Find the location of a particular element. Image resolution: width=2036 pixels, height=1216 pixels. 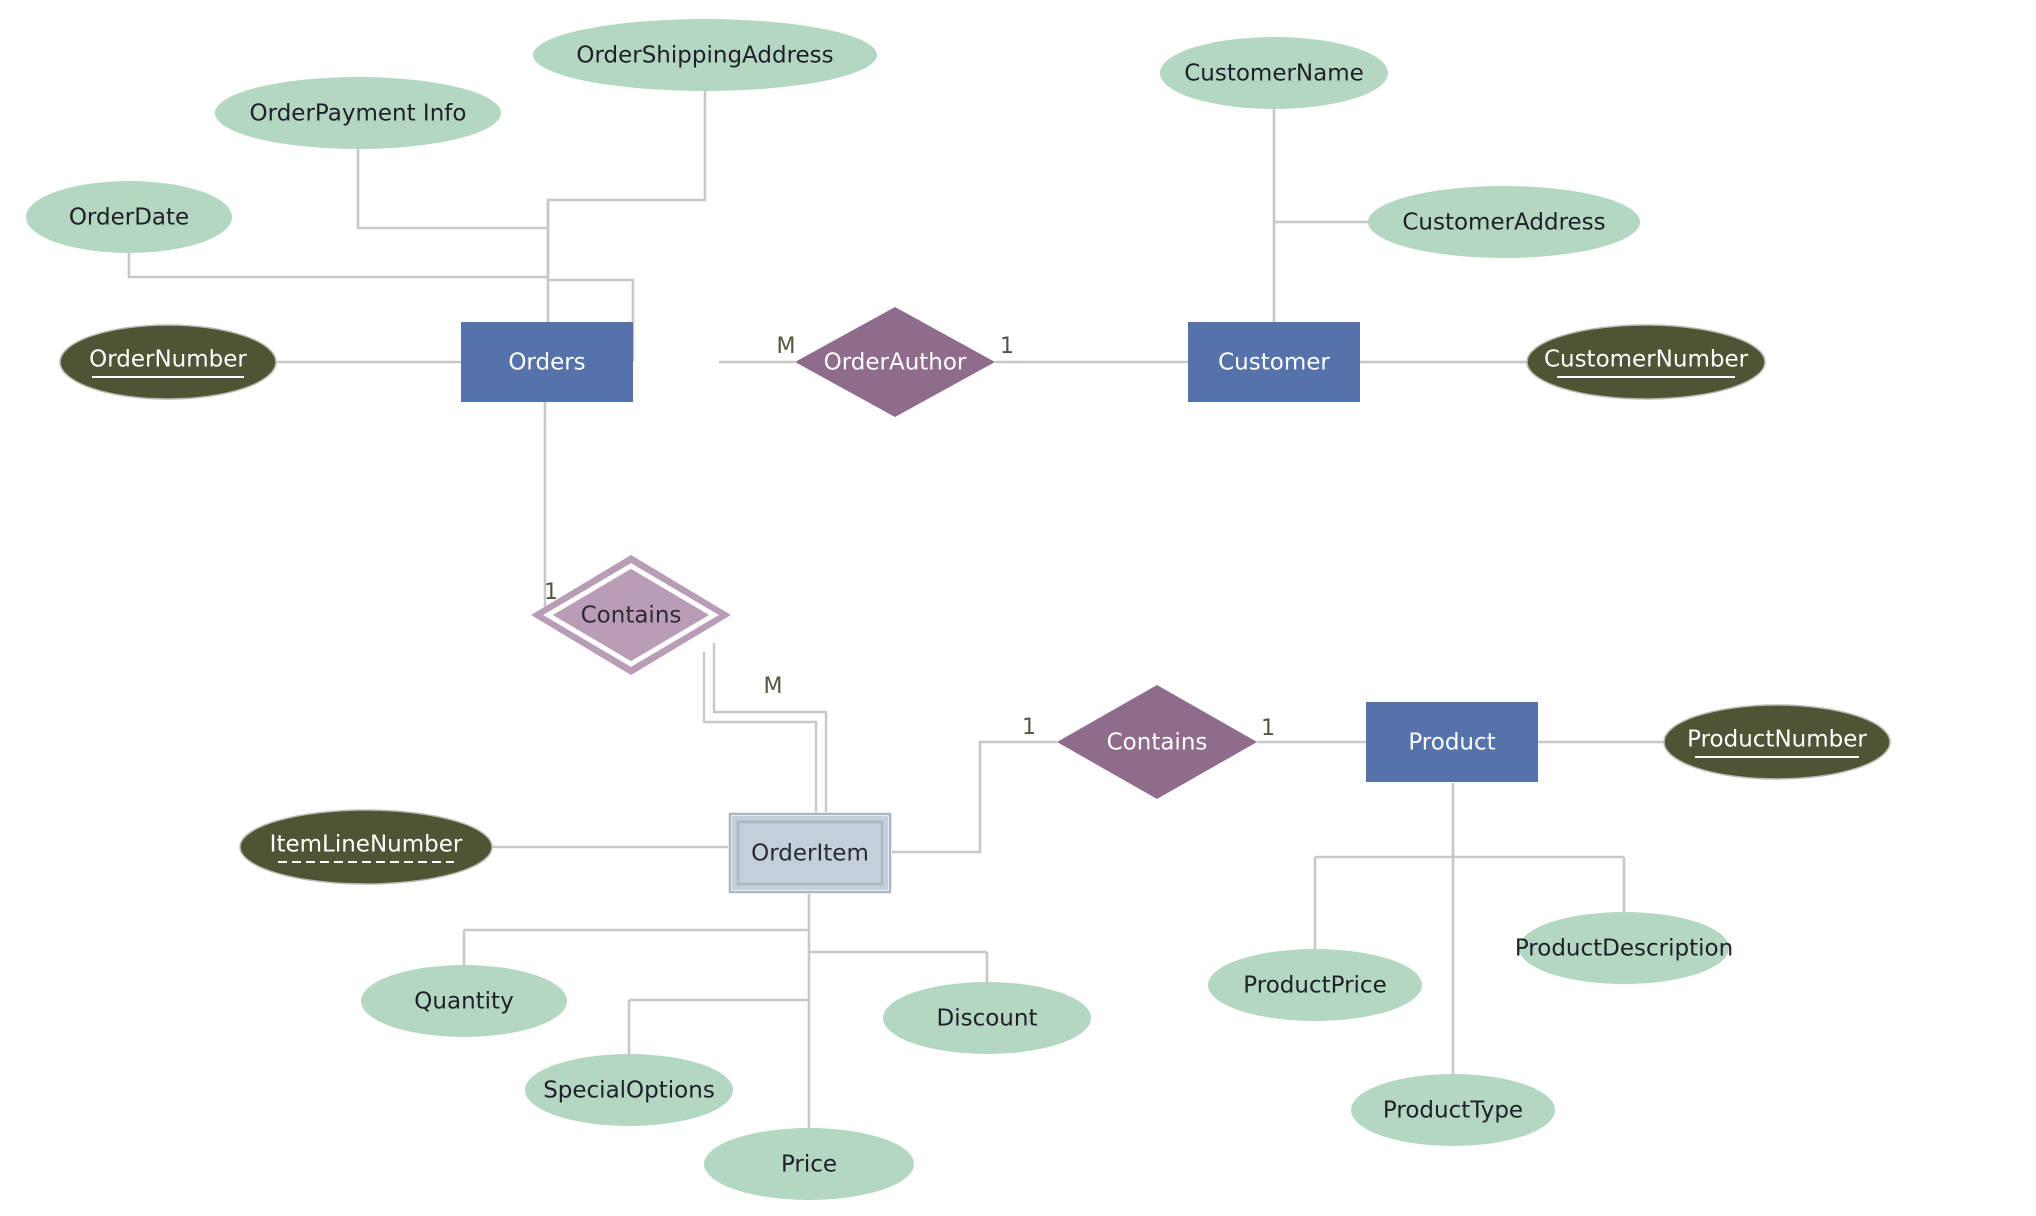

key-attribute-label: OrderNumber is located at coordinates (168, 360).